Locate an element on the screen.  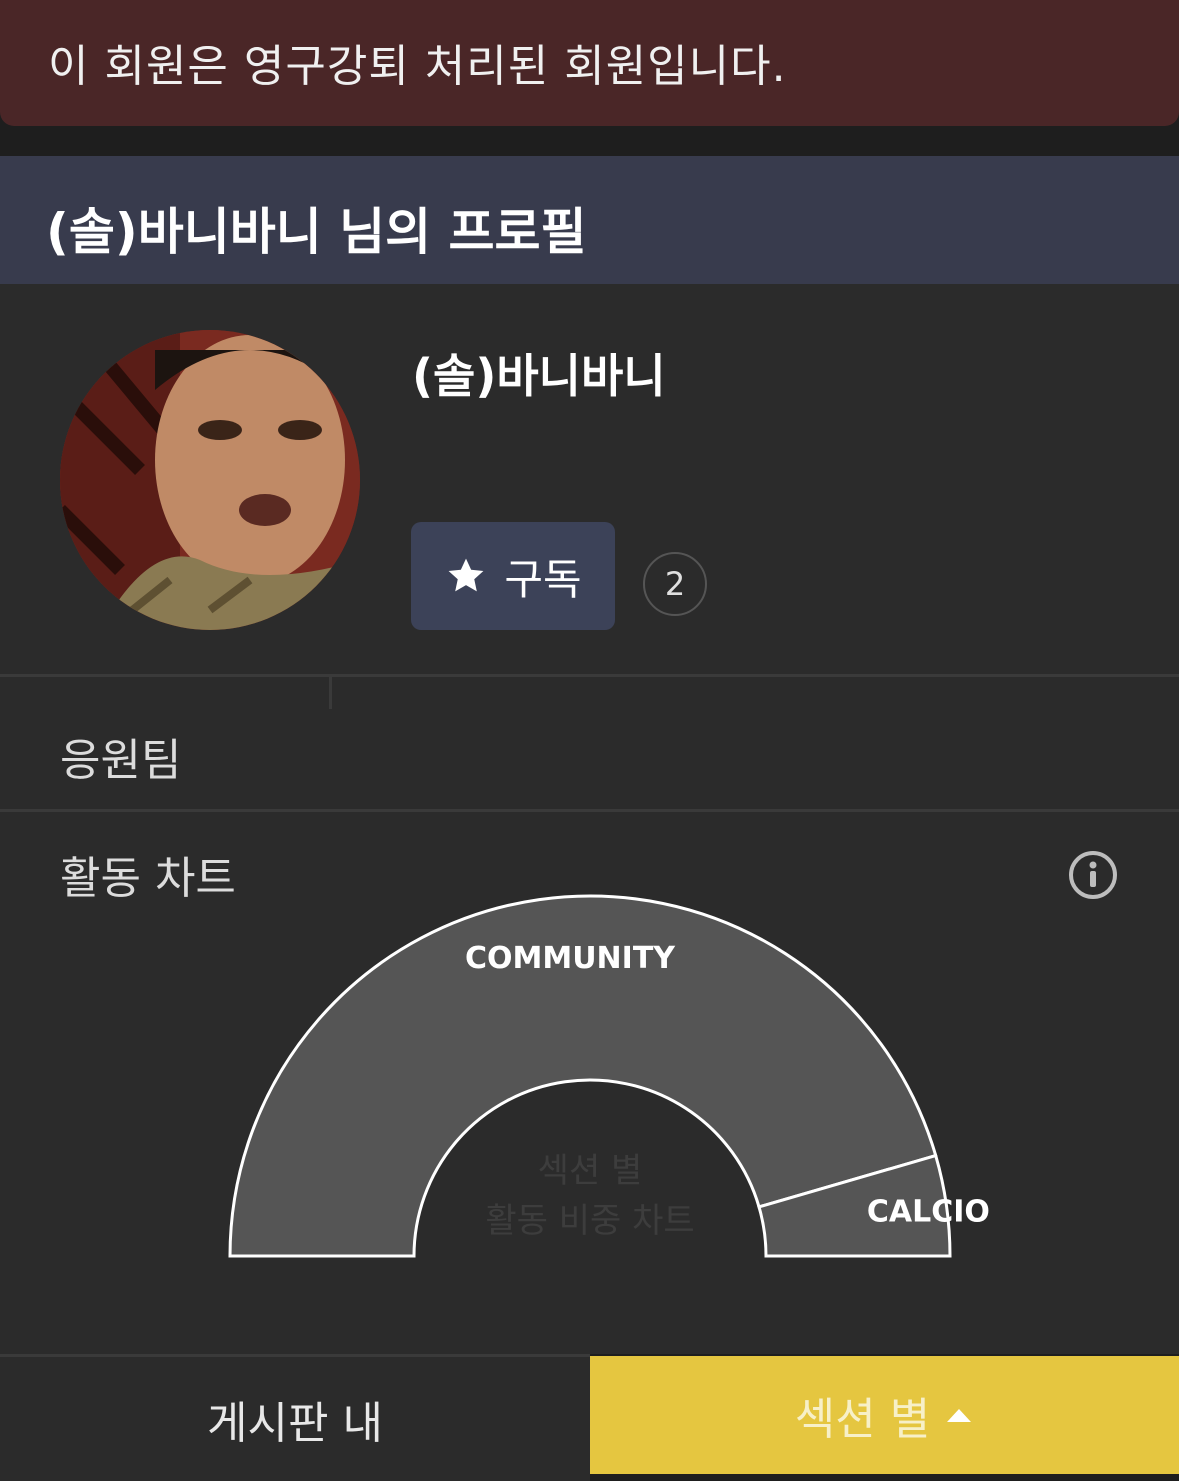
chart-center-caption: 섹션 별 활동 비중 차트 is located at coordinates (590, 1196).